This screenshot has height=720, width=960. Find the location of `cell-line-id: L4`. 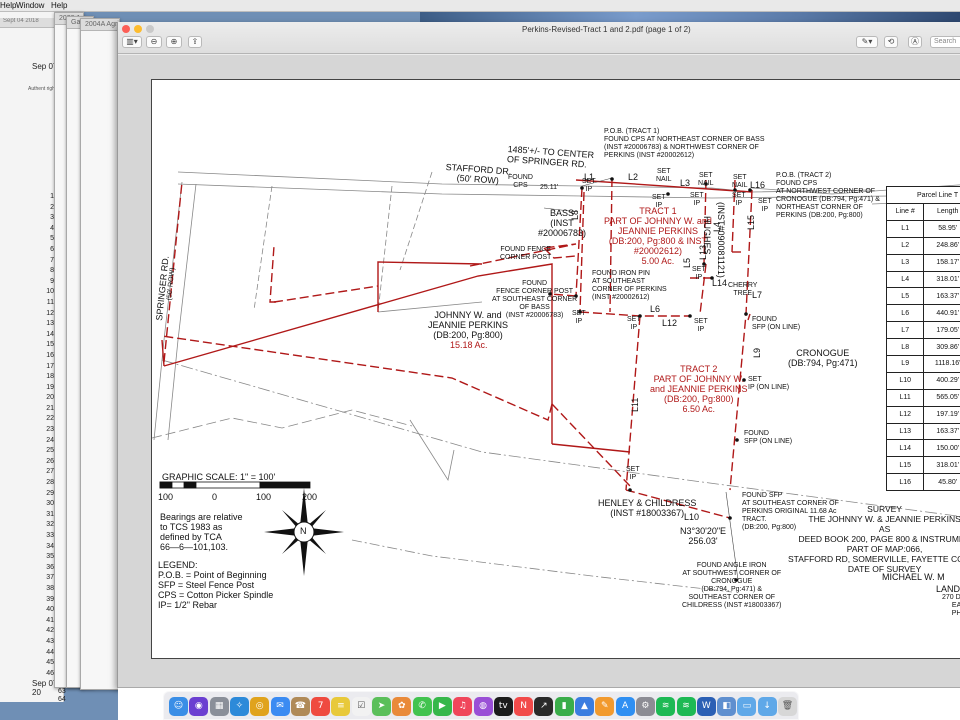

cell-line-id: L4 is located at coordinates (905, 279).